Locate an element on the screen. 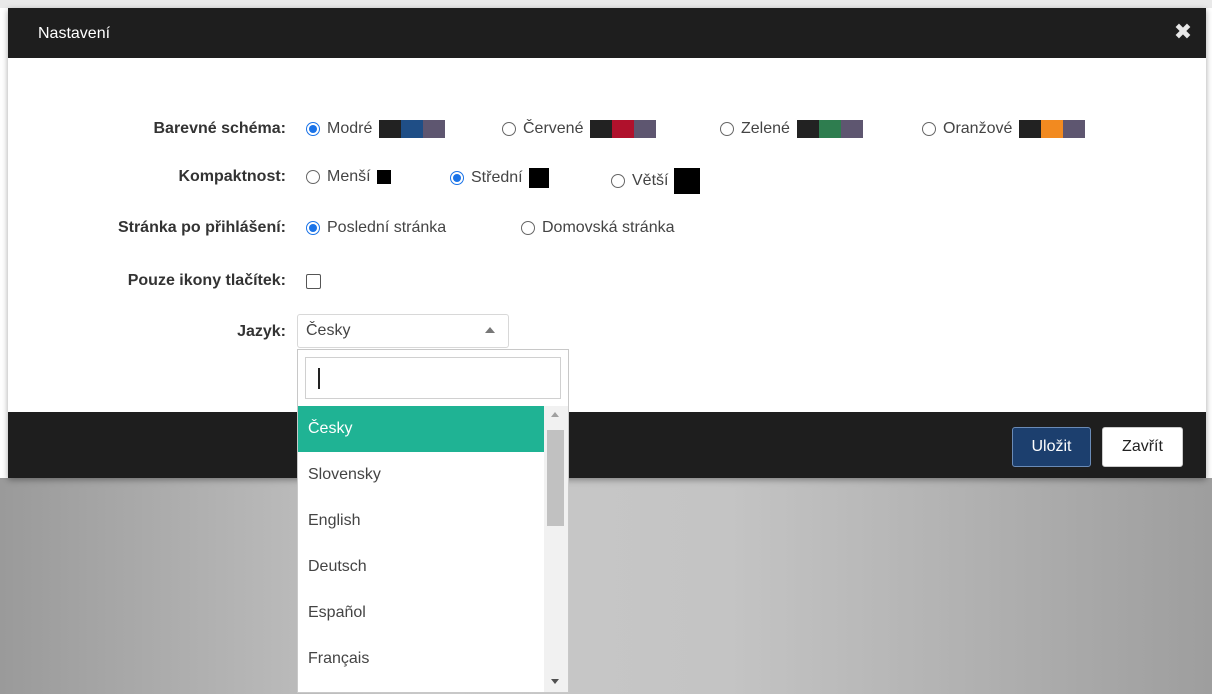 The image size is (1212, 694). language-option: English is located at coordinates (421, 521).